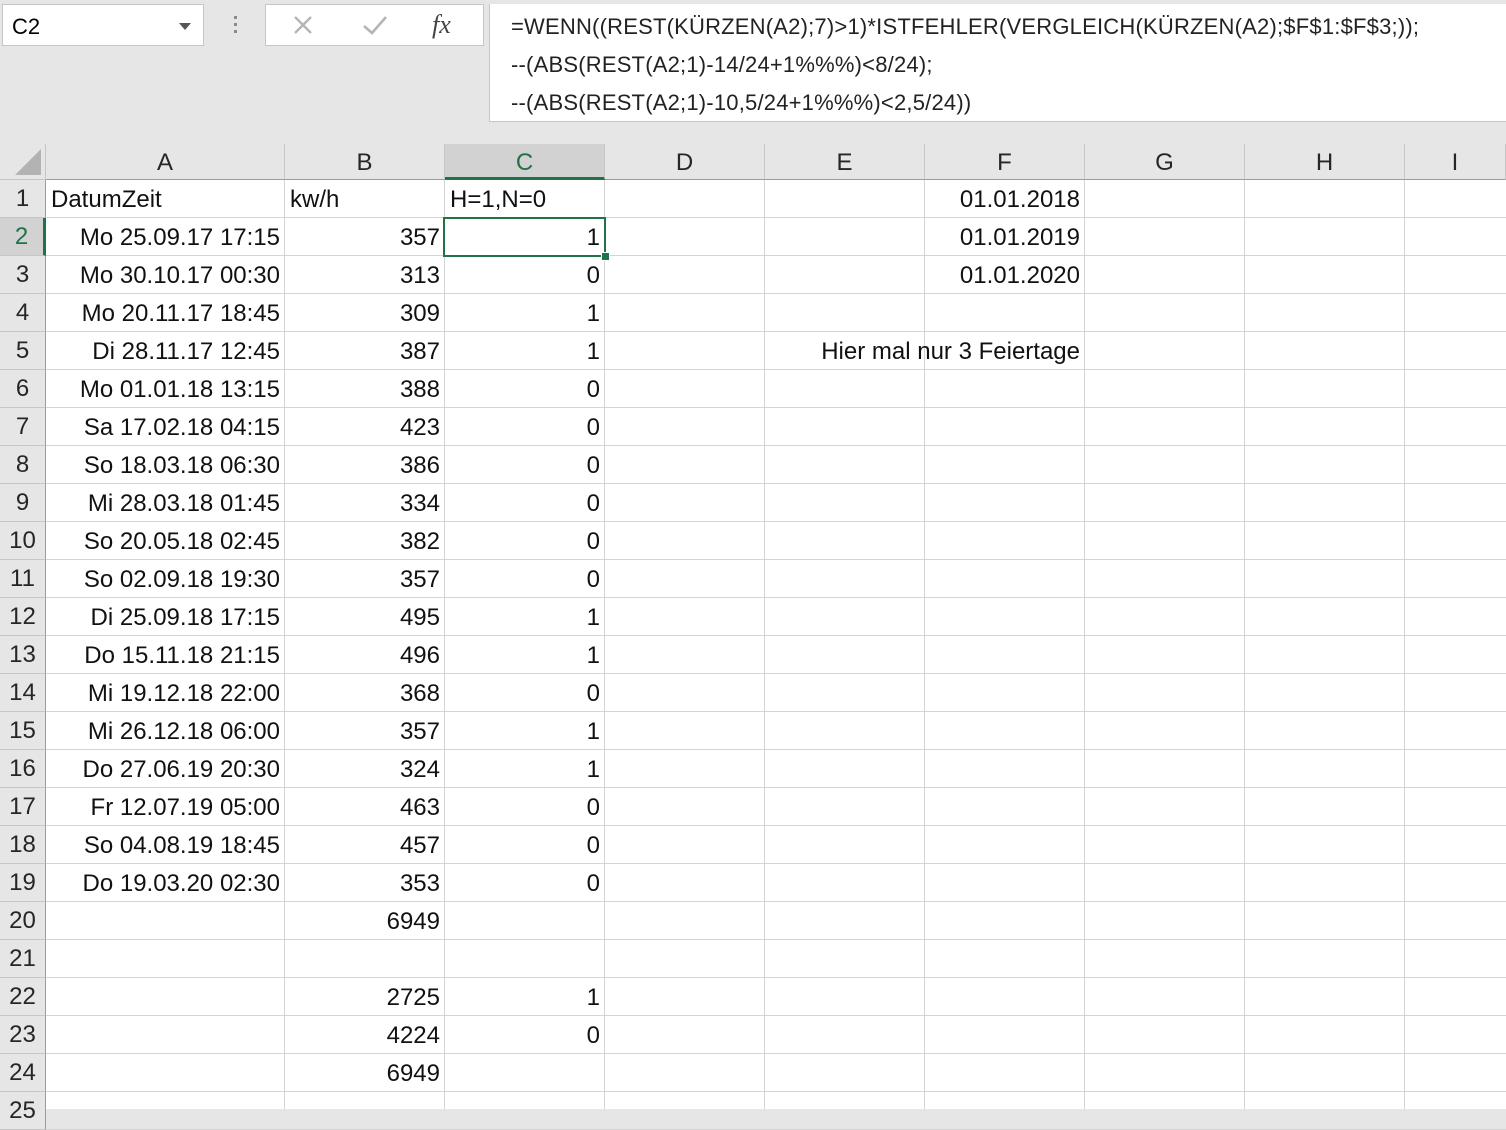 The image size is (1506, 1130). Describe the element at coordinates (525, 997) in the screenshot. I see `cell-c22: 1` at that location.